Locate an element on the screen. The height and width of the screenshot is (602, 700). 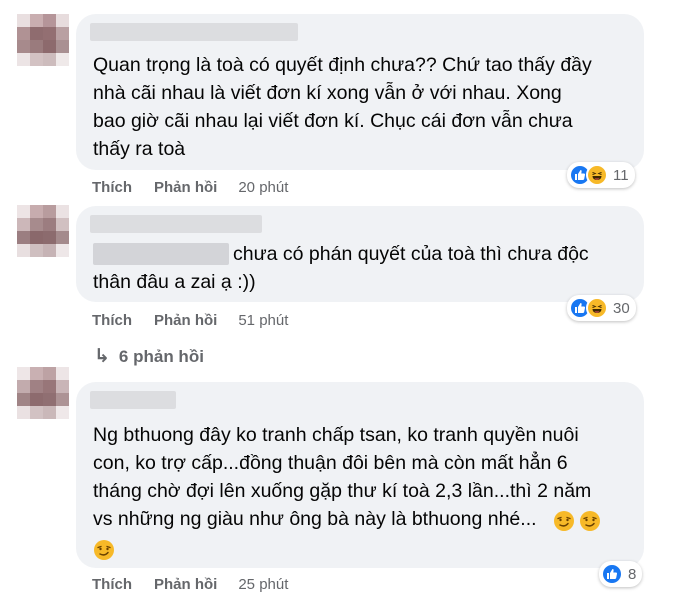
reaction-summary: 11 is located at coordinates (601, 175).